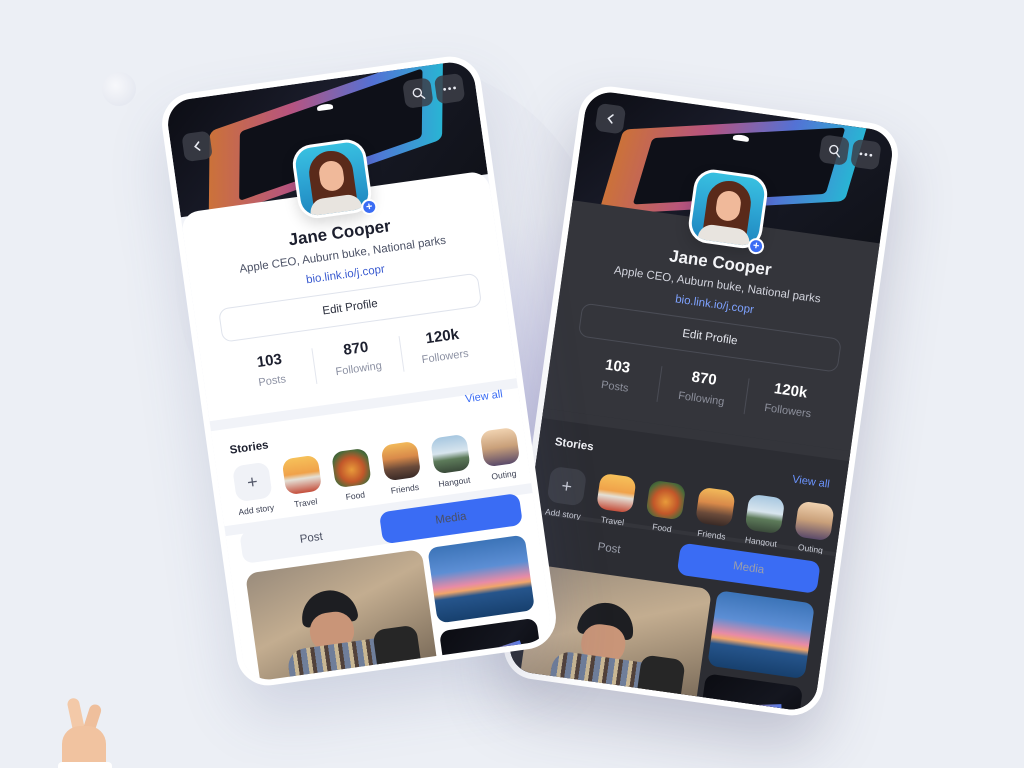  Describe the element at coordinates (405, 488) in the screenshot. I see `story-label: Friends` at that location.